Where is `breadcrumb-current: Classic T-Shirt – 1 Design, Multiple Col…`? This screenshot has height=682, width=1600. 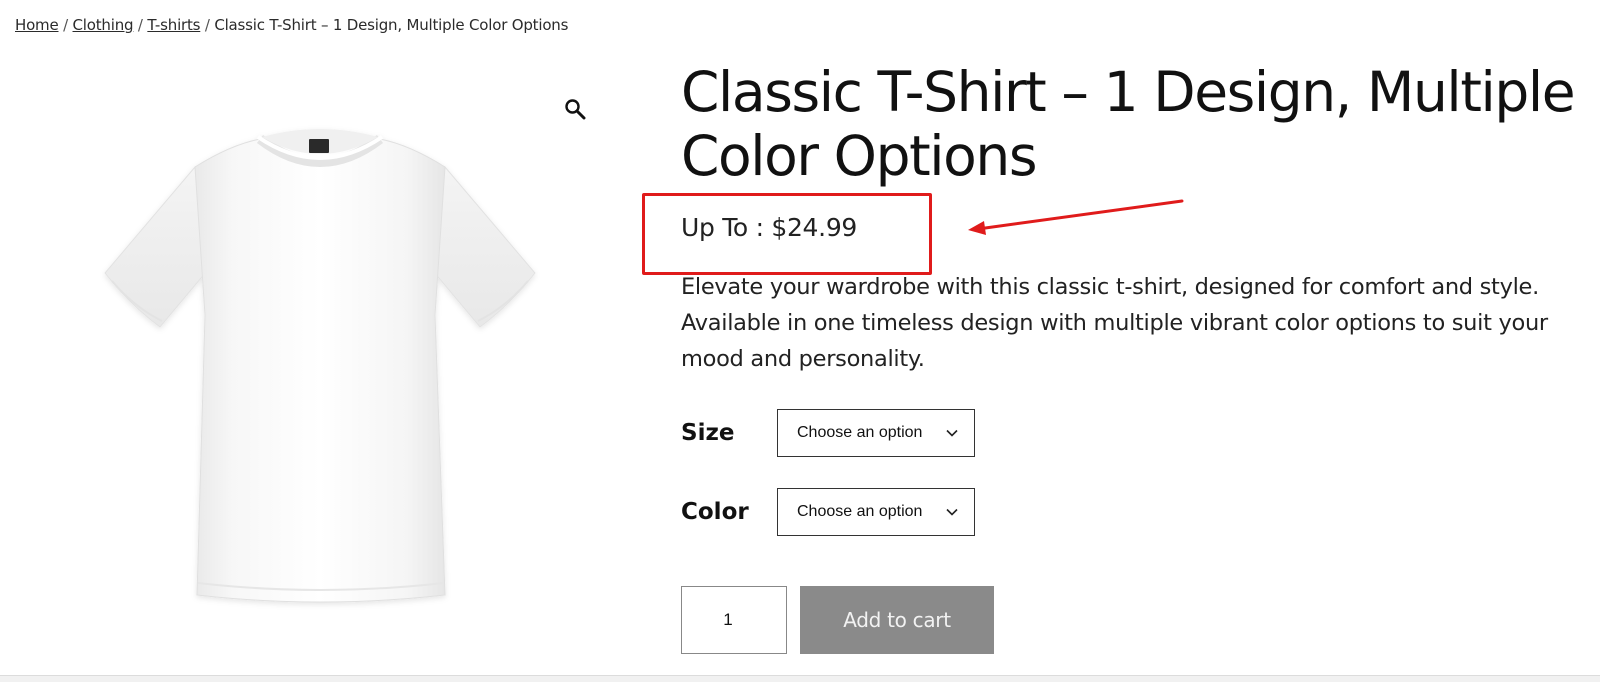 breadcrumb-current: Classic T-Shirt – 1 Design, Multiple Col… is located at coordinates (391, 25).